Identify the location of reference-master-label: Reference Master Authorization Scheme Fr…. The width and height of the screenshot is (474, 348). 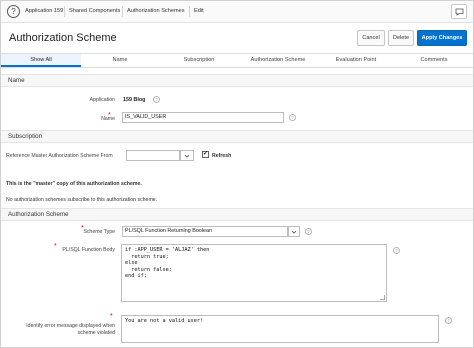
(59, 156).